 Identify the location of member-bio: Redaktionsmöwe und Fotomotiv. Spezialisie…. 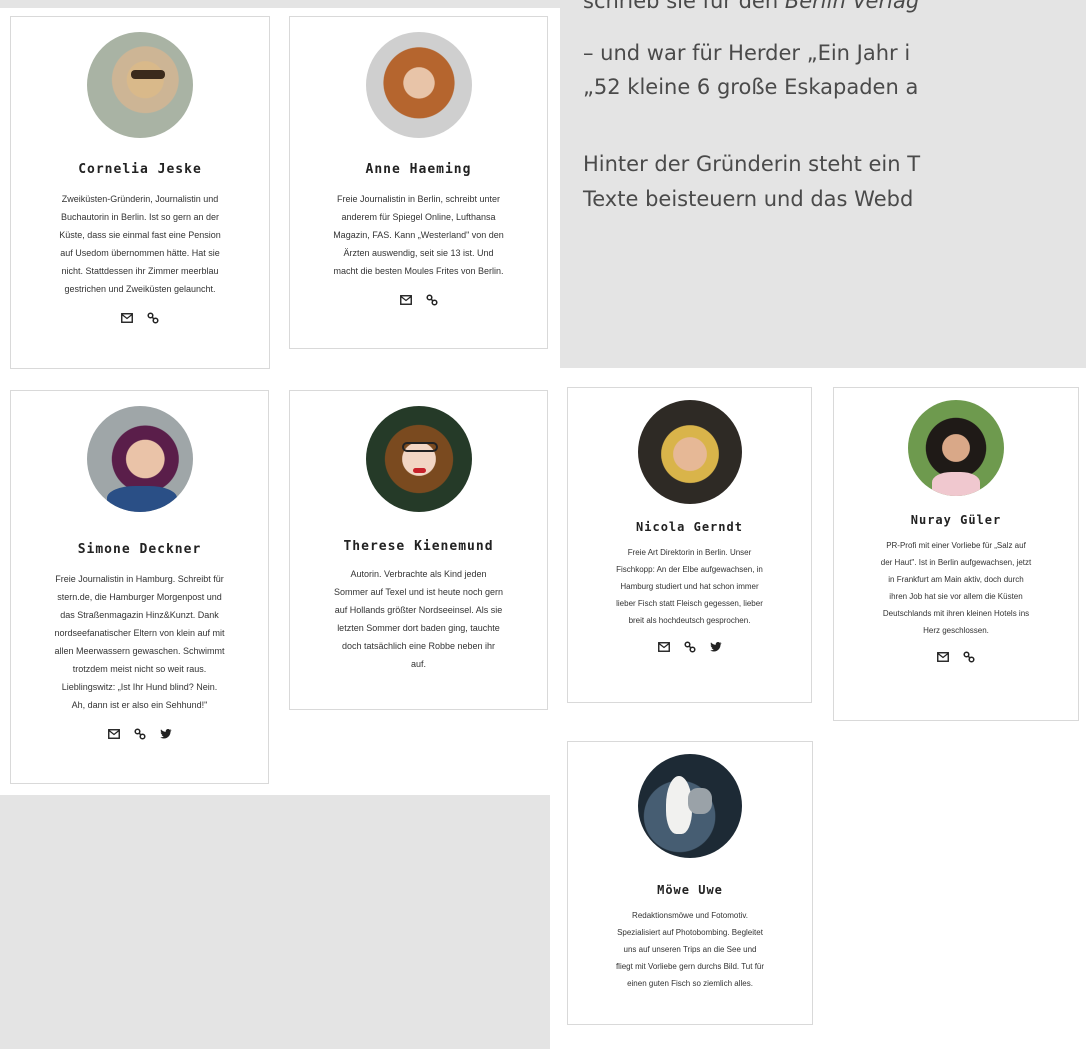
(690, 949).